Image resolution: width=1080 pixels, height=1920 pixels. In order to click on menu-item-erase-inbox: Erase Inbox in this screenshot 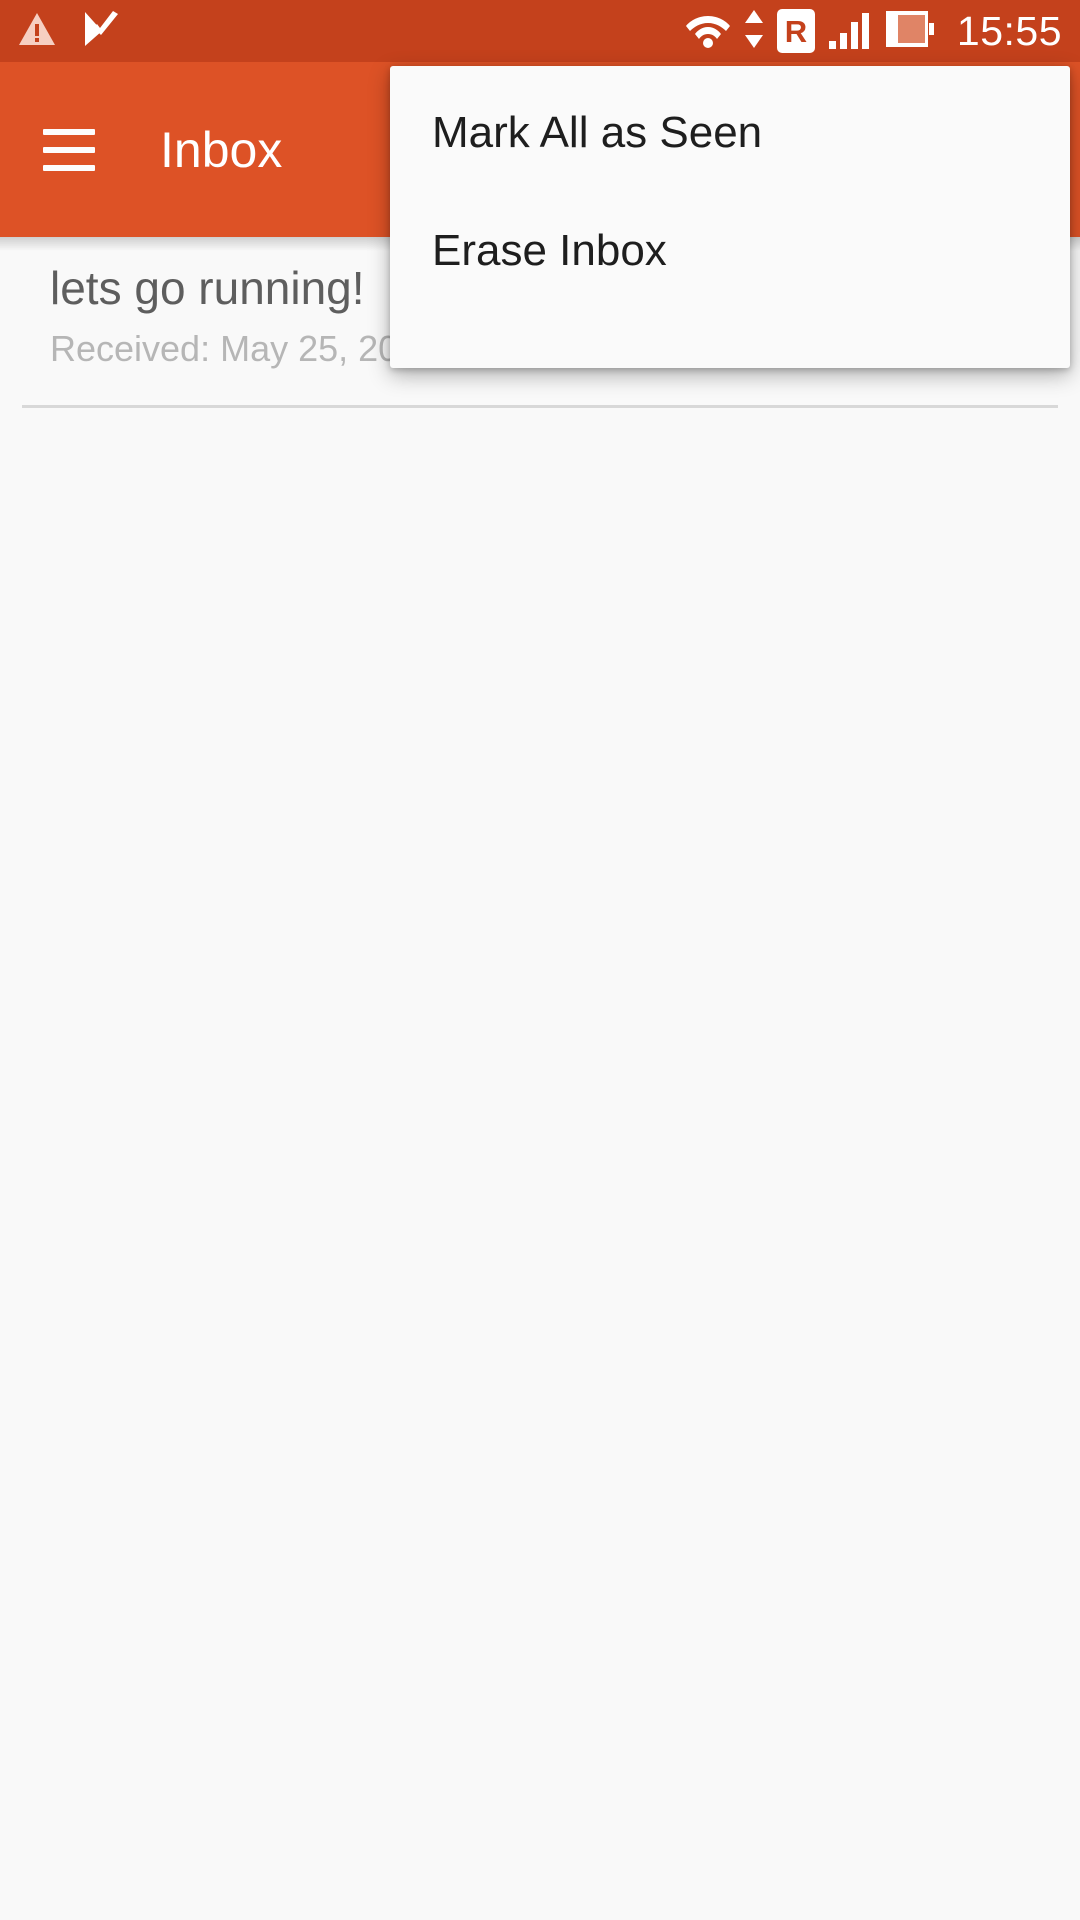, I will do `click(730, 251)`.